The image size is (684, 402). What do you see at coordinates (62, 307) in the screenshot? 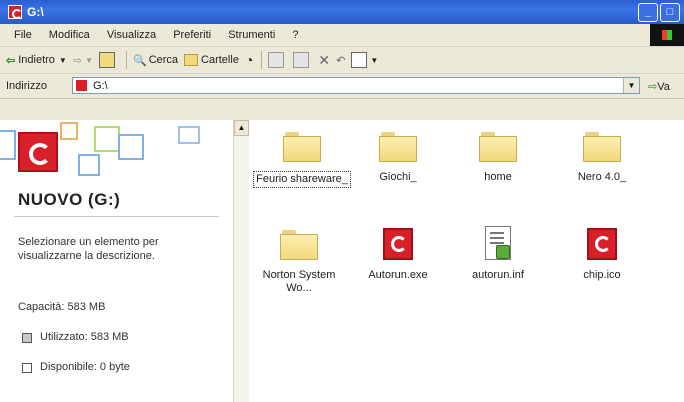
I see `capacity-text: Capacità: 583 MB` at bounding box center [62, 307].